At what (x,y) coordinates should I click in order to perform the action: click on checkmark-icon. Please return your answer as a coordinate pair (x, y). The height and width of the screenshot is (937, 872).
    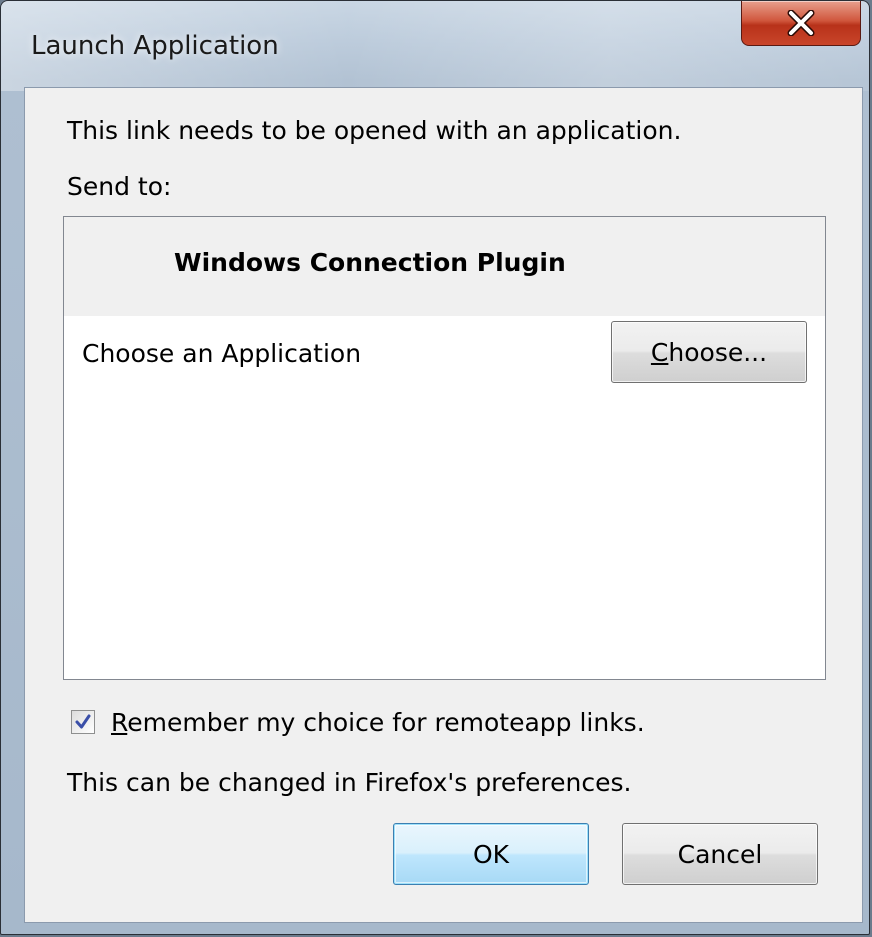
    Looking at the image, I should click on (83, 721).